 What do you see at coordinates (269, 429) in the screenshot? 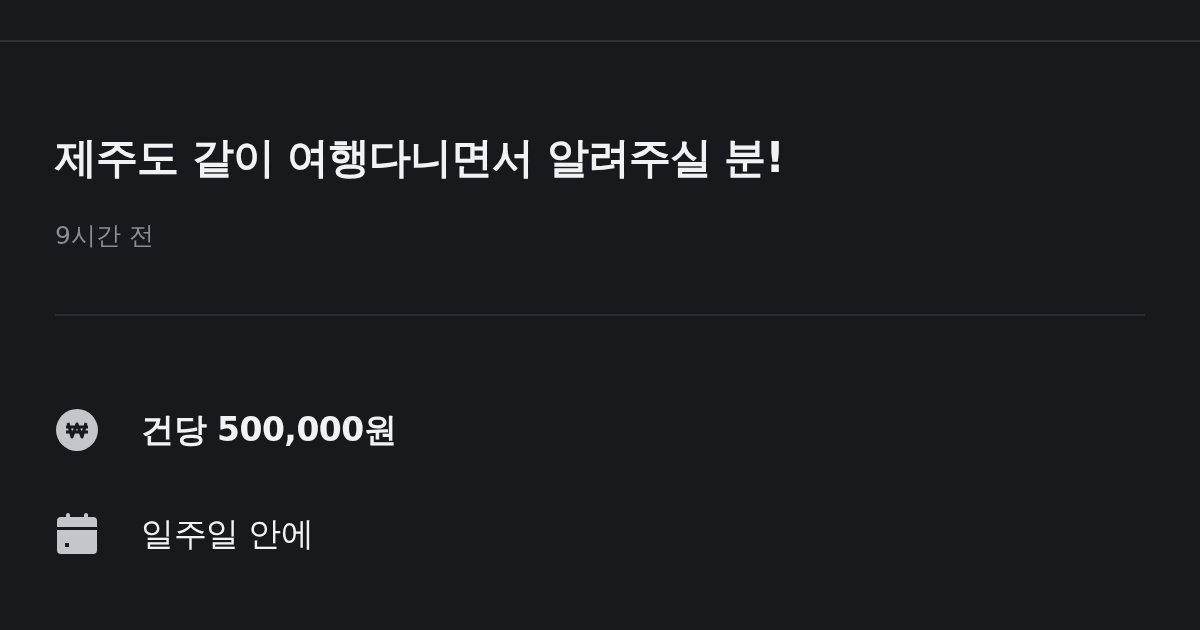
I see `detail-text: 건당 500,000원` at bounding box center [269, 429].